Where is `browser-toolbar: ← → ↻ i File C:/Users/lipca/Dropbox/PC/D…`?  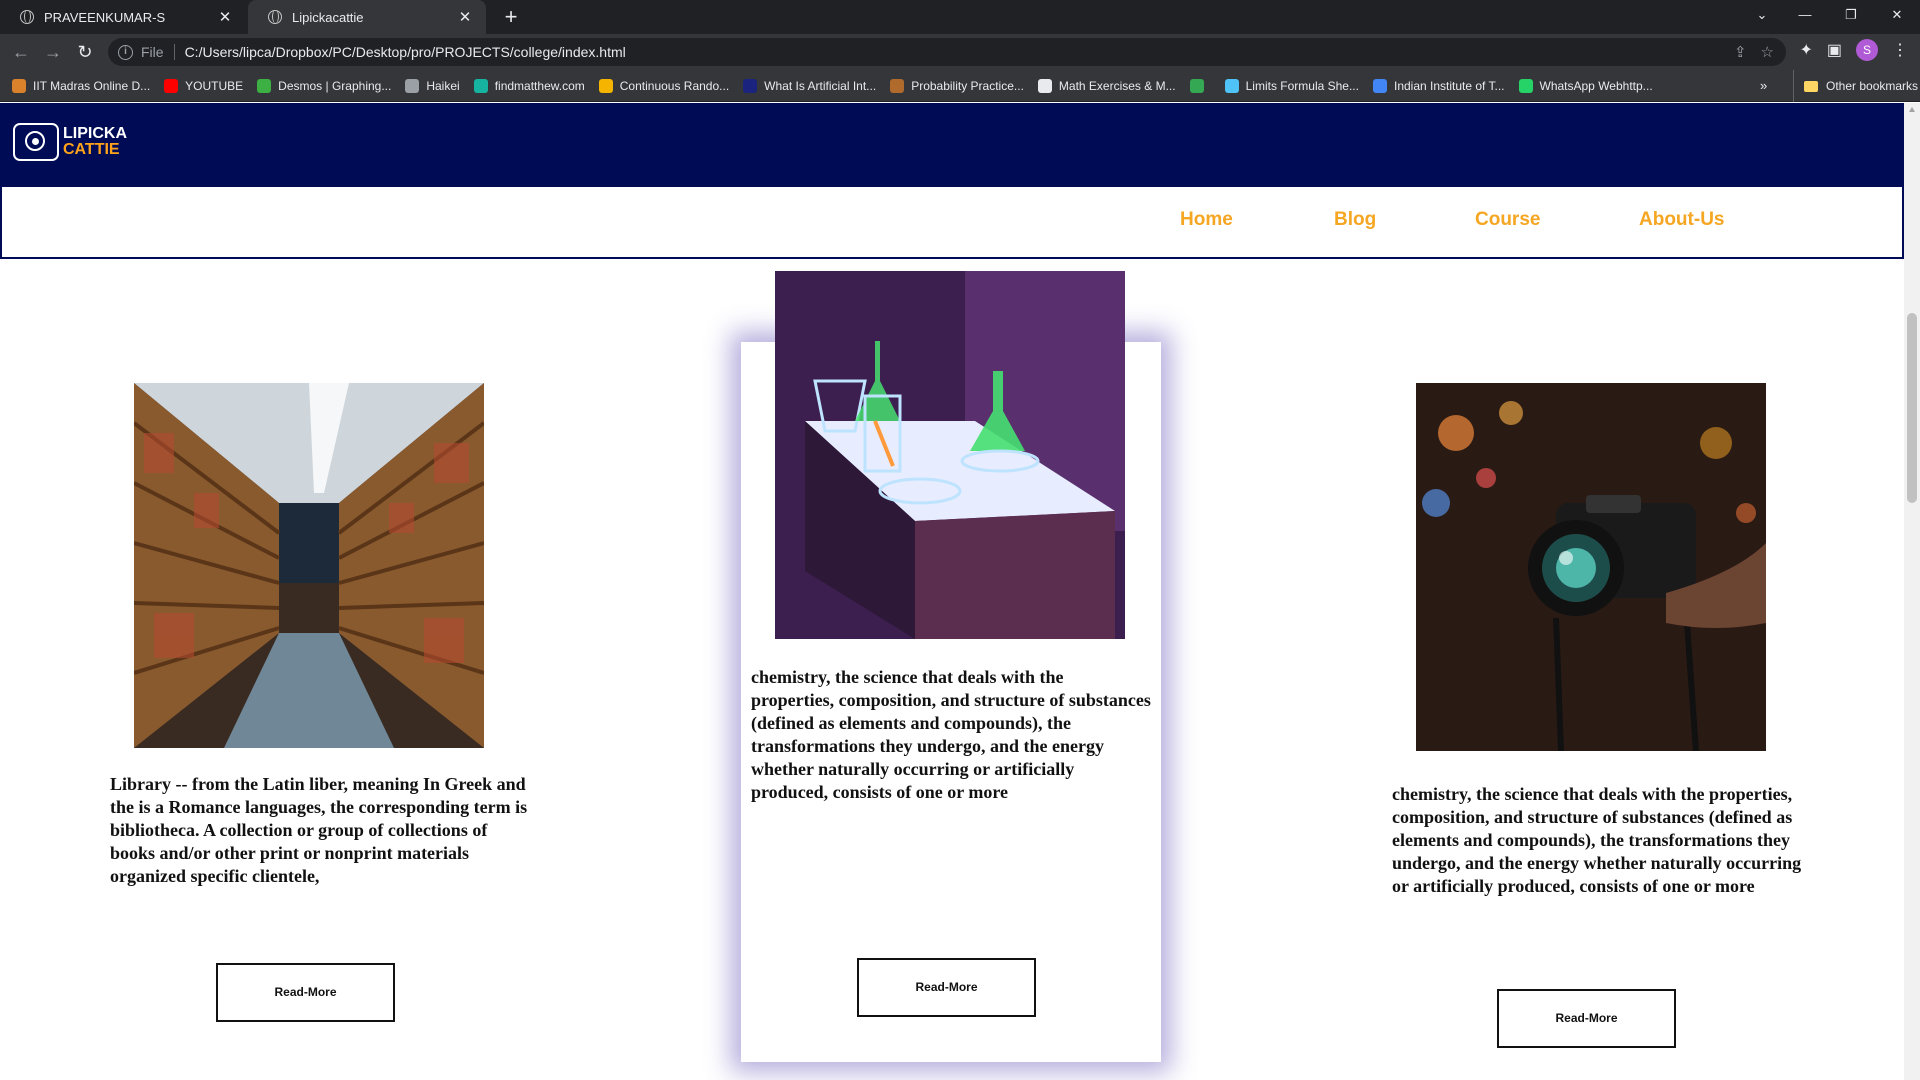 browser-toolbar: ← → ↻ i File C:/Users/lipca/Dropbox/PC/D… is located at coordinates (960, 52).